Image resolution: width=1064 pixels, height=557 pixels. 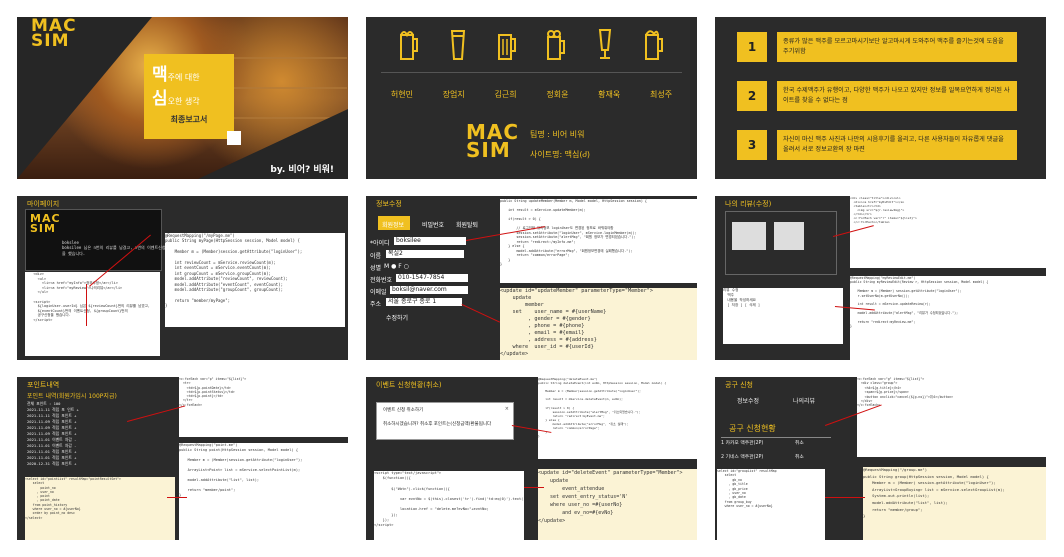 I want to click on beer-icons-row, so click(x=531, y=44).